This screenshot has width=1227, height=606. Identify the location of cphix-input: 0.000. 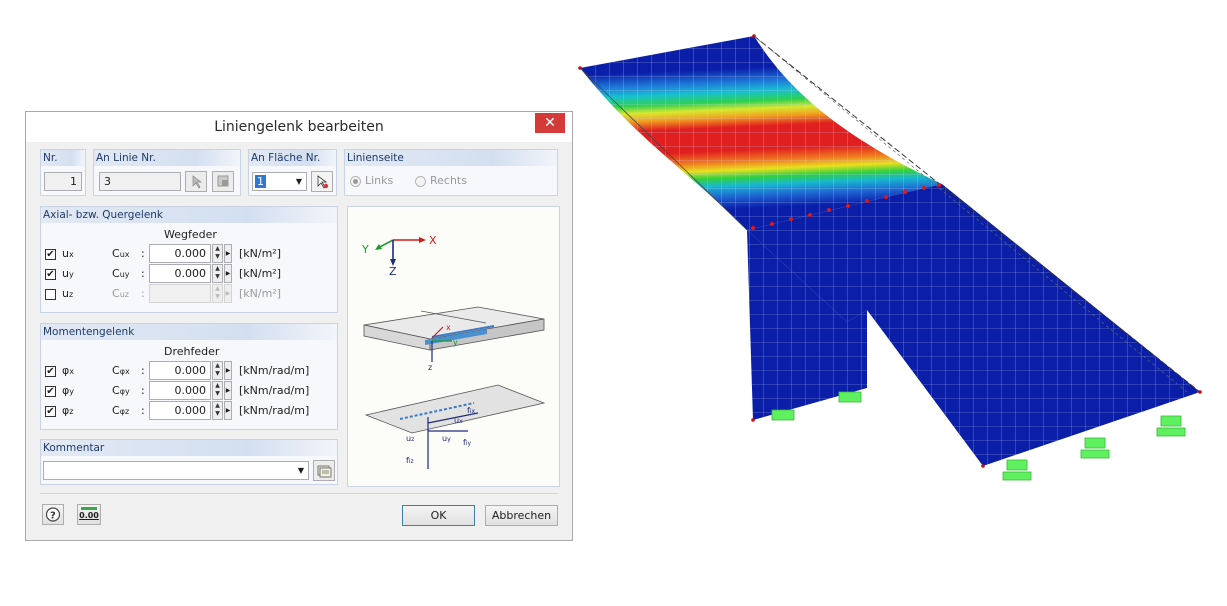
(180, 370).